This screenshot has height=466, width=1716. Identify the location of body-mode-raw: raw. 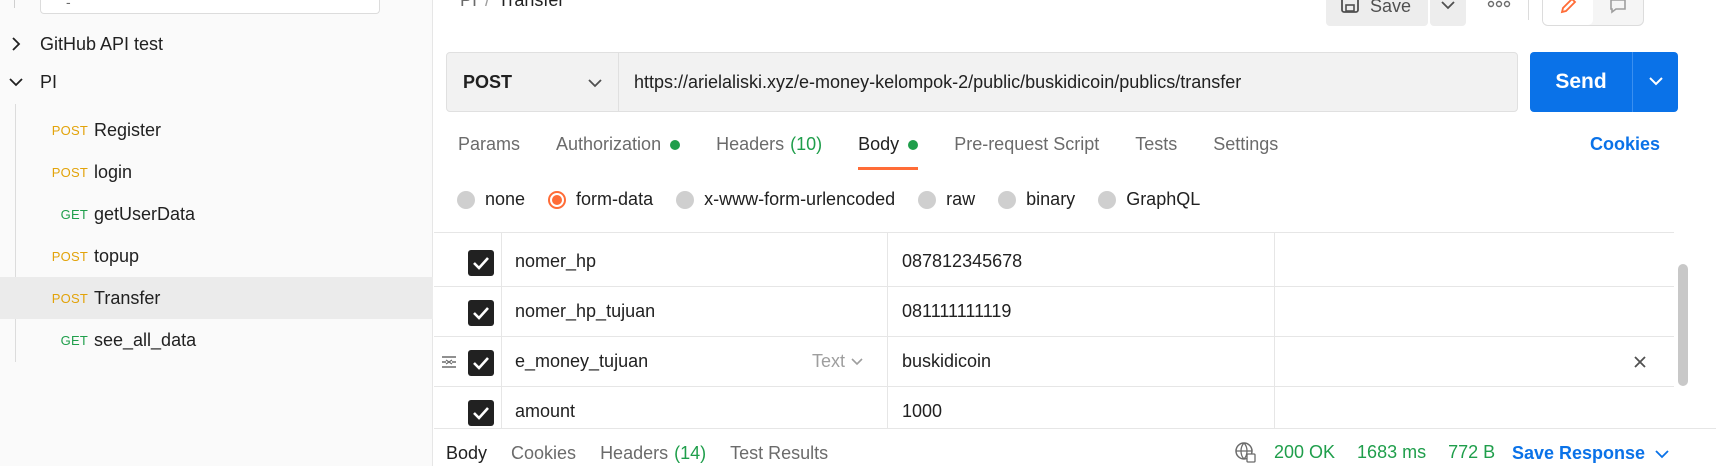
(946, 199).